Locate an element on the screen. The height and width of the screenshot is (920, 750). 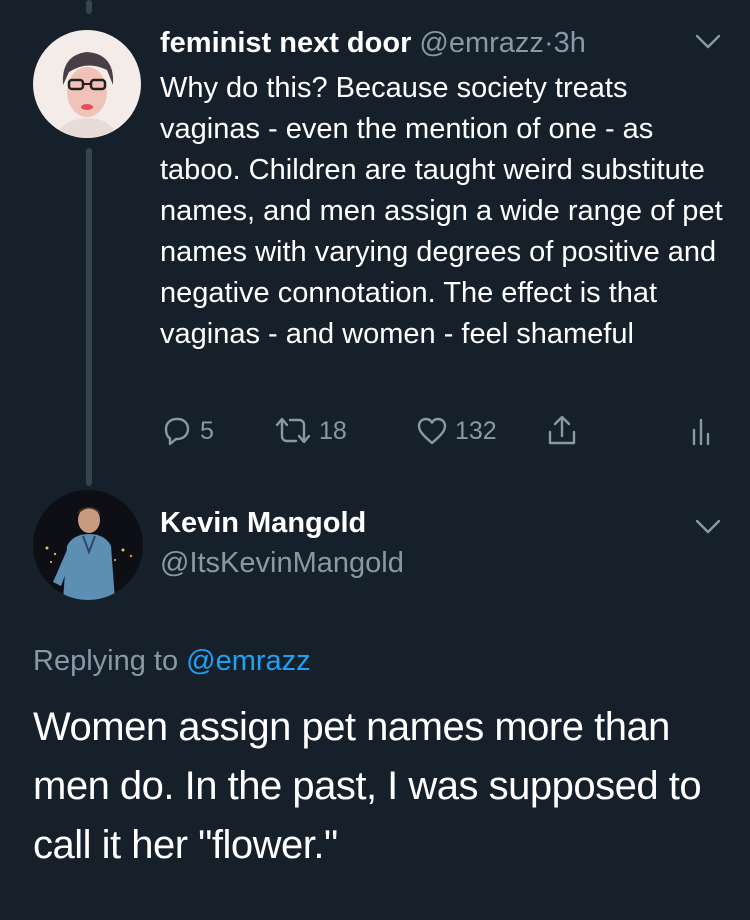
handle: @emrazz is located at coordinates (481, 43).